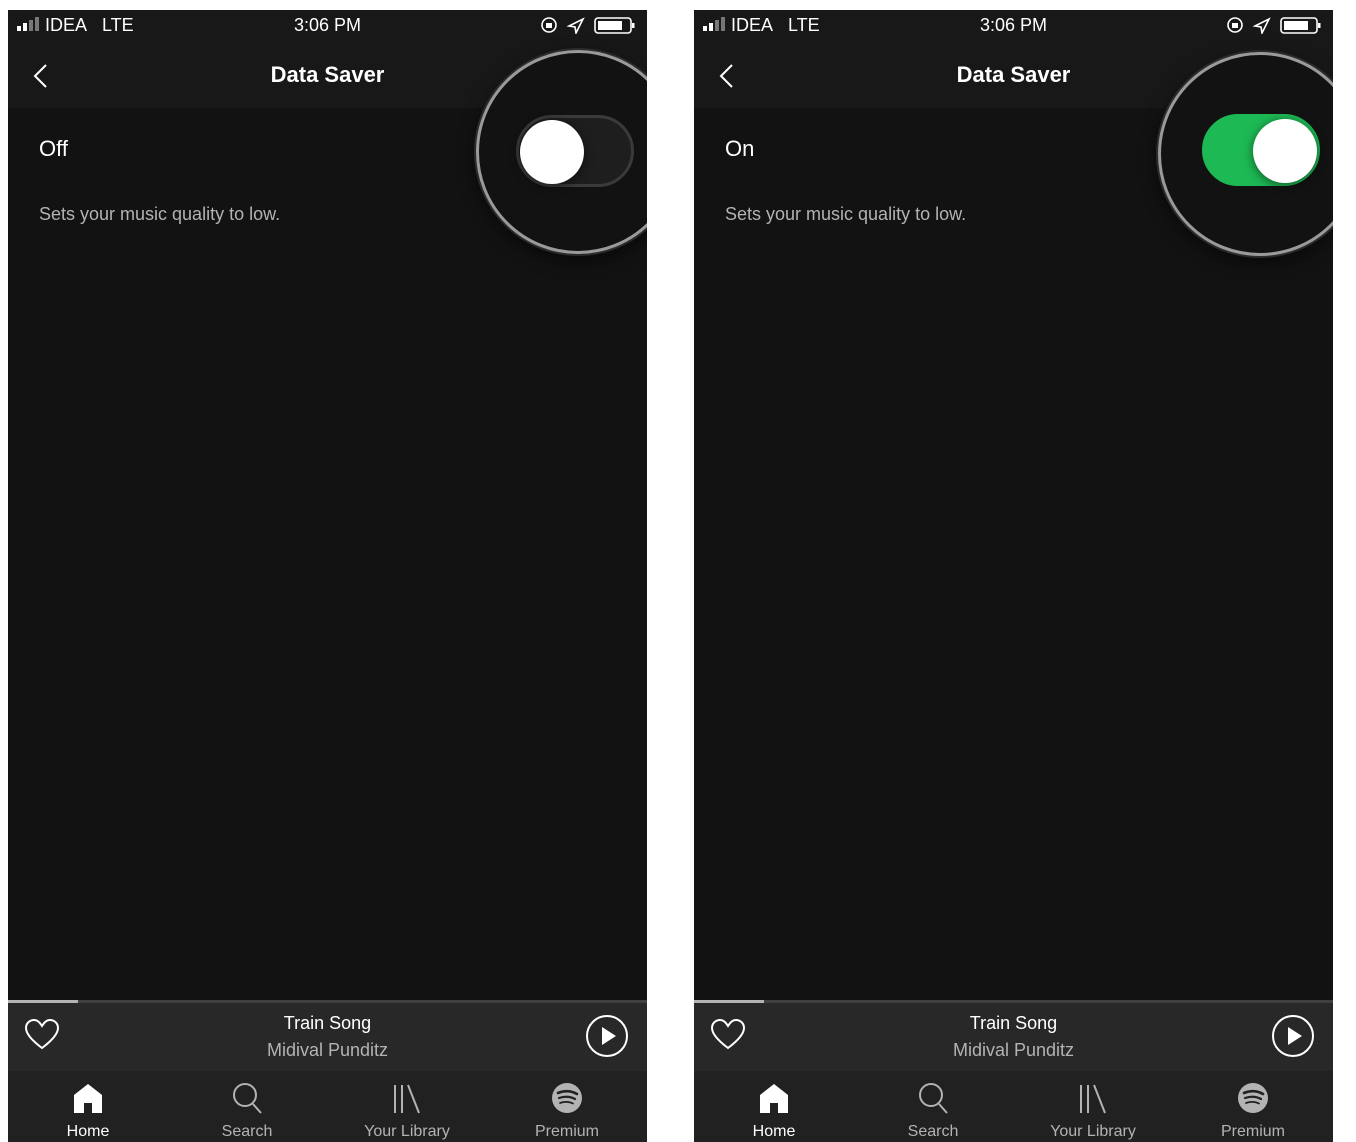 This screenshot has height=1142, width=1356. Describe the element at coordinates (740, 148) in the screenshot. I see `data-saver-state-label: On` at that location.